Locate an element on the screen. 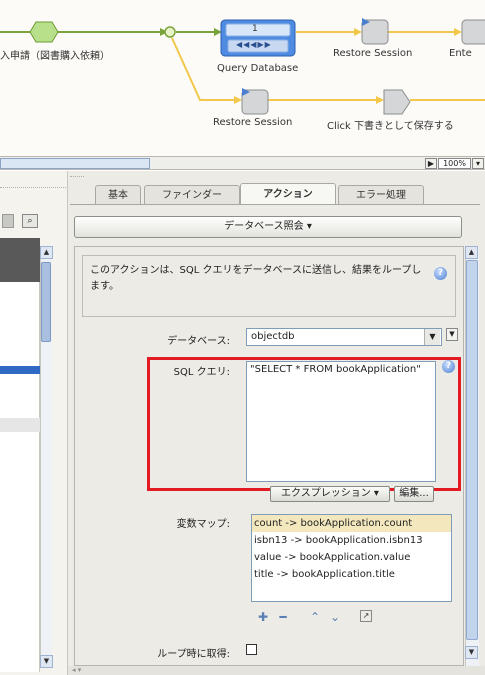 The width and height of the screenshot is (485, 675). list-item: value -> bookApplication.value is located at coordinates (351, 557).